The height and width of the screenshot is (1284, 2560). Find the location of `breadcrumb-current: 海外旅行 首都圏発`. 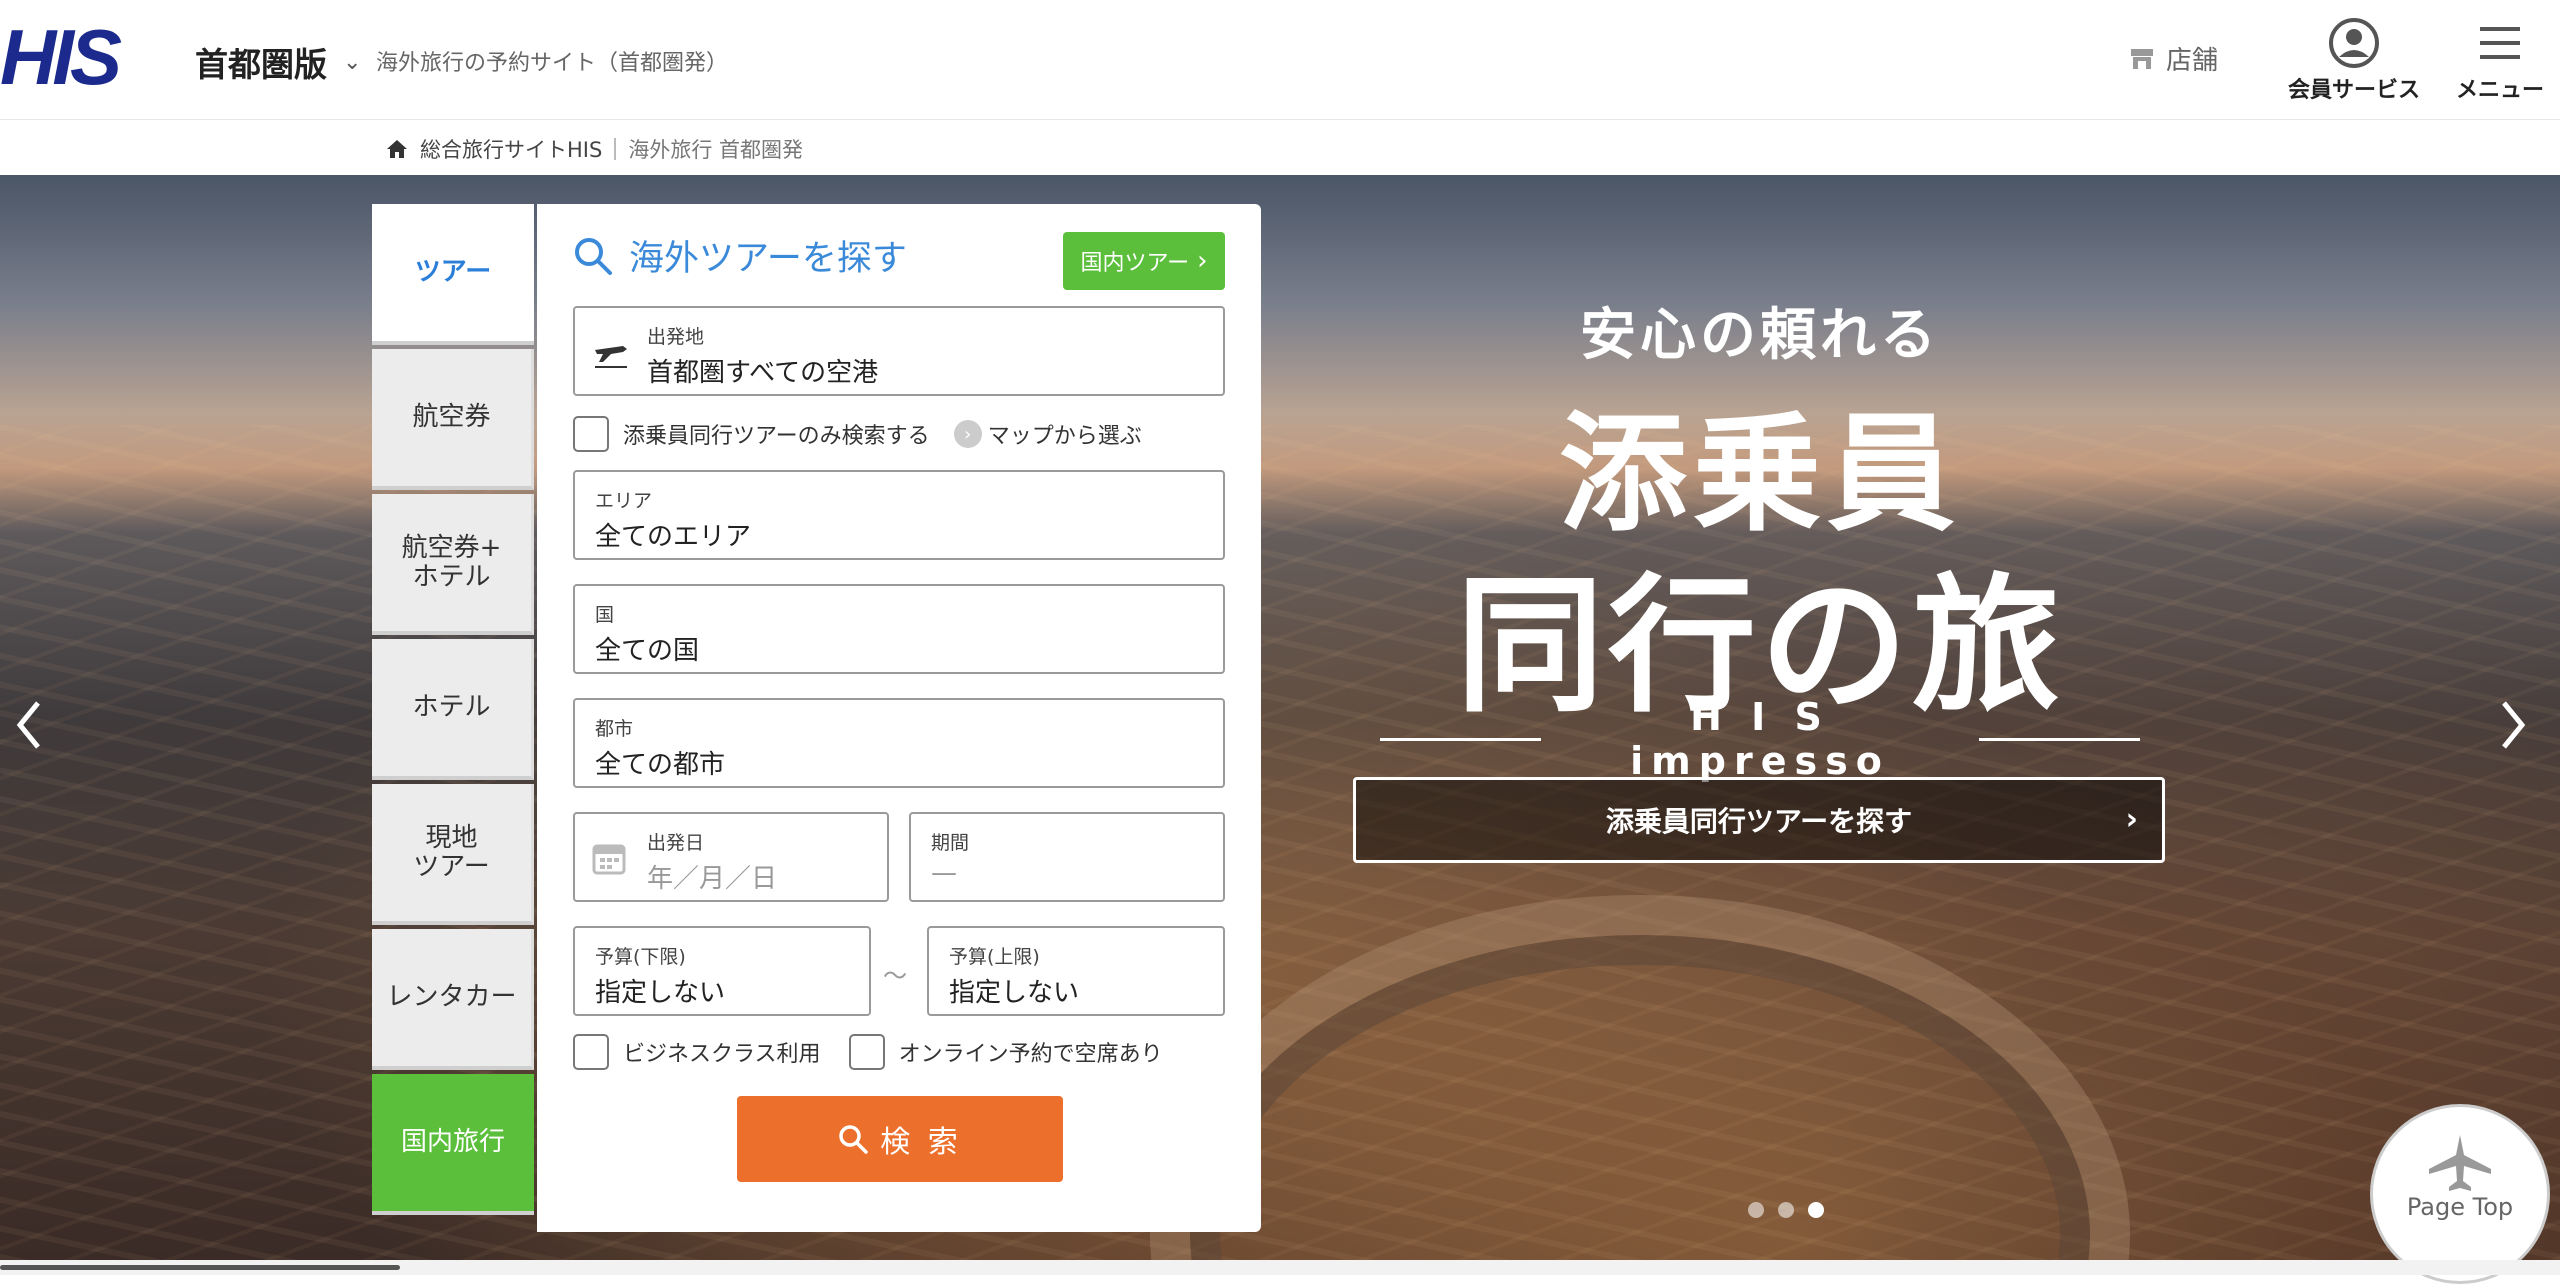

breadcrumb-current: 海外旅行 首都圏発 is located at coordinates (716, 150).